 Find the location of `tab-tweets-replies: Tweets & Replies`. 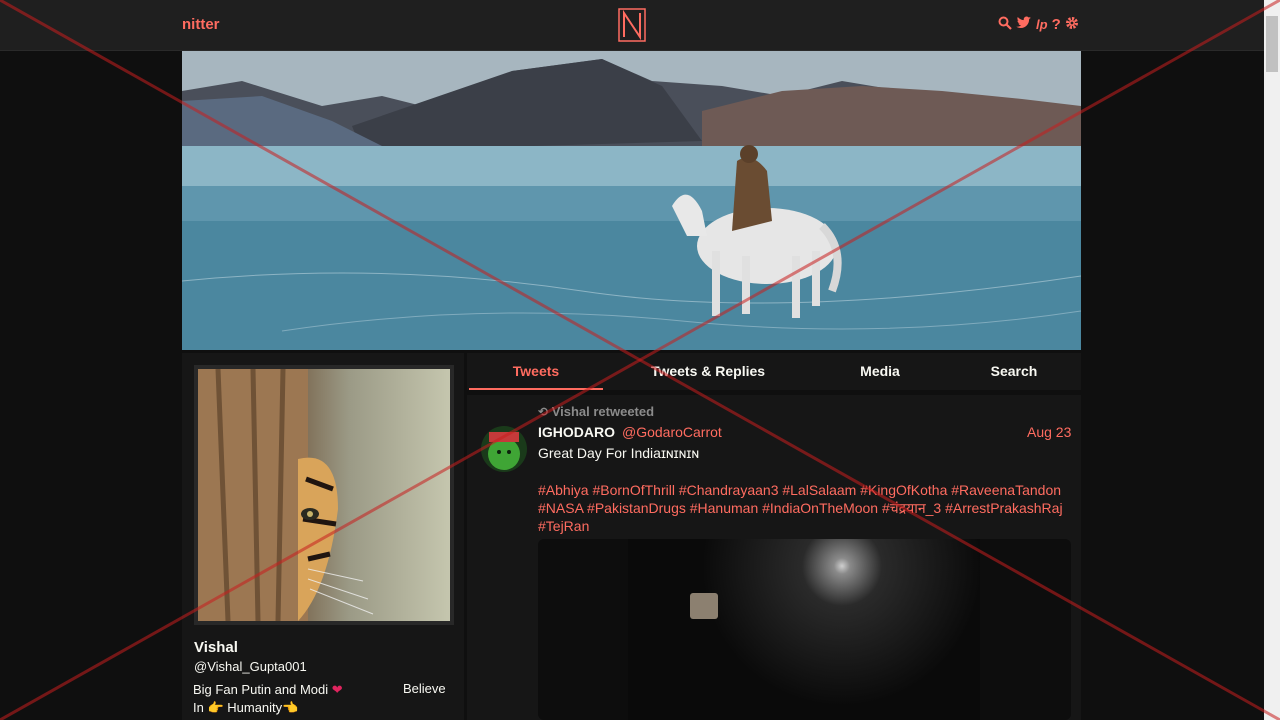

tab-tweets-replies: Tweets & Replies is located at coordinates (708, 371).